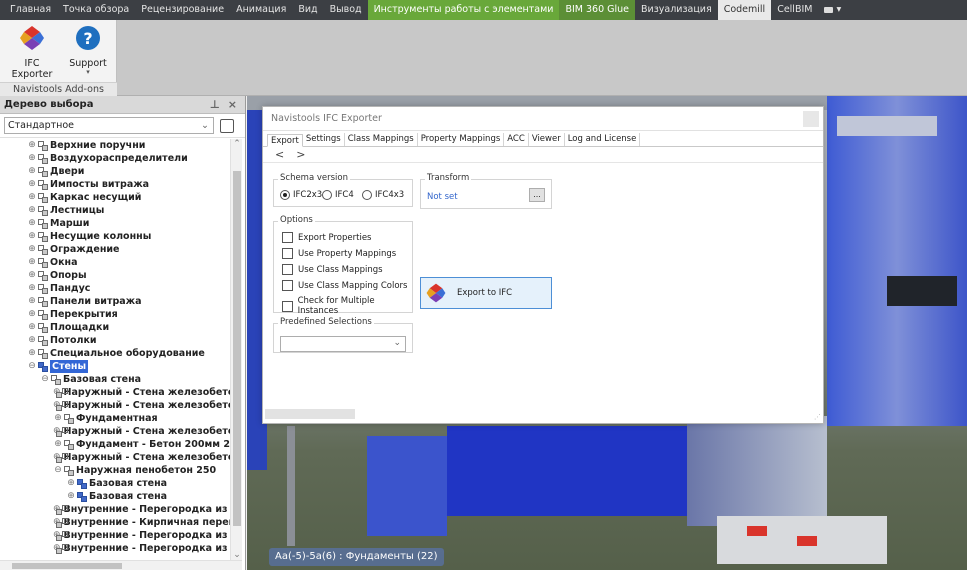 The width and height of the screenshot is (967, 570). Describe the element at coordinates (215, 104) in the screenshot. I see `pin-icon: ⊥` at that location.